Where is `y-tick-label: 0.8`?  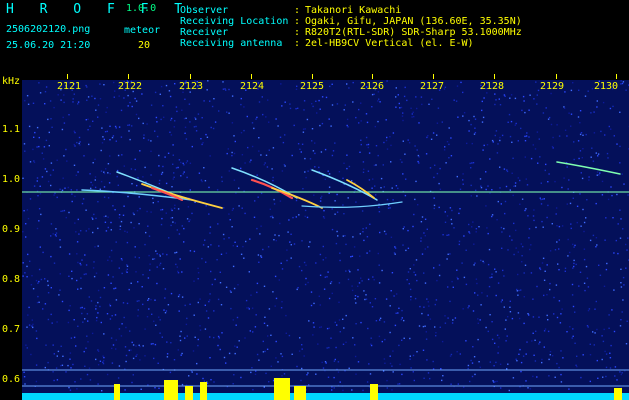 y-tick-label: 0.8 is located at coordinates (11, 279).